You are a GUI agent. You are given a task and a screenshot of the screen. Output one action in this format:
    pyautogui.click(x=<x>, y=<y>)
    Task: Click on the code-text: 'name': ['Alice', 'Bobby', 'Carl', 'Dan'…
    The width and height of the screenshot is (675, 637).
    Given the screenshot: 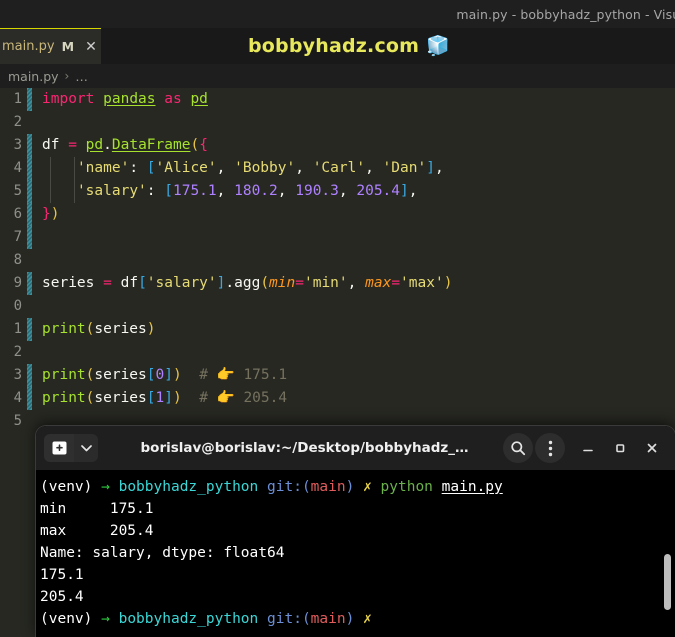 What is the action you would take?
    pyautogui.click(x=260, y=168)
    